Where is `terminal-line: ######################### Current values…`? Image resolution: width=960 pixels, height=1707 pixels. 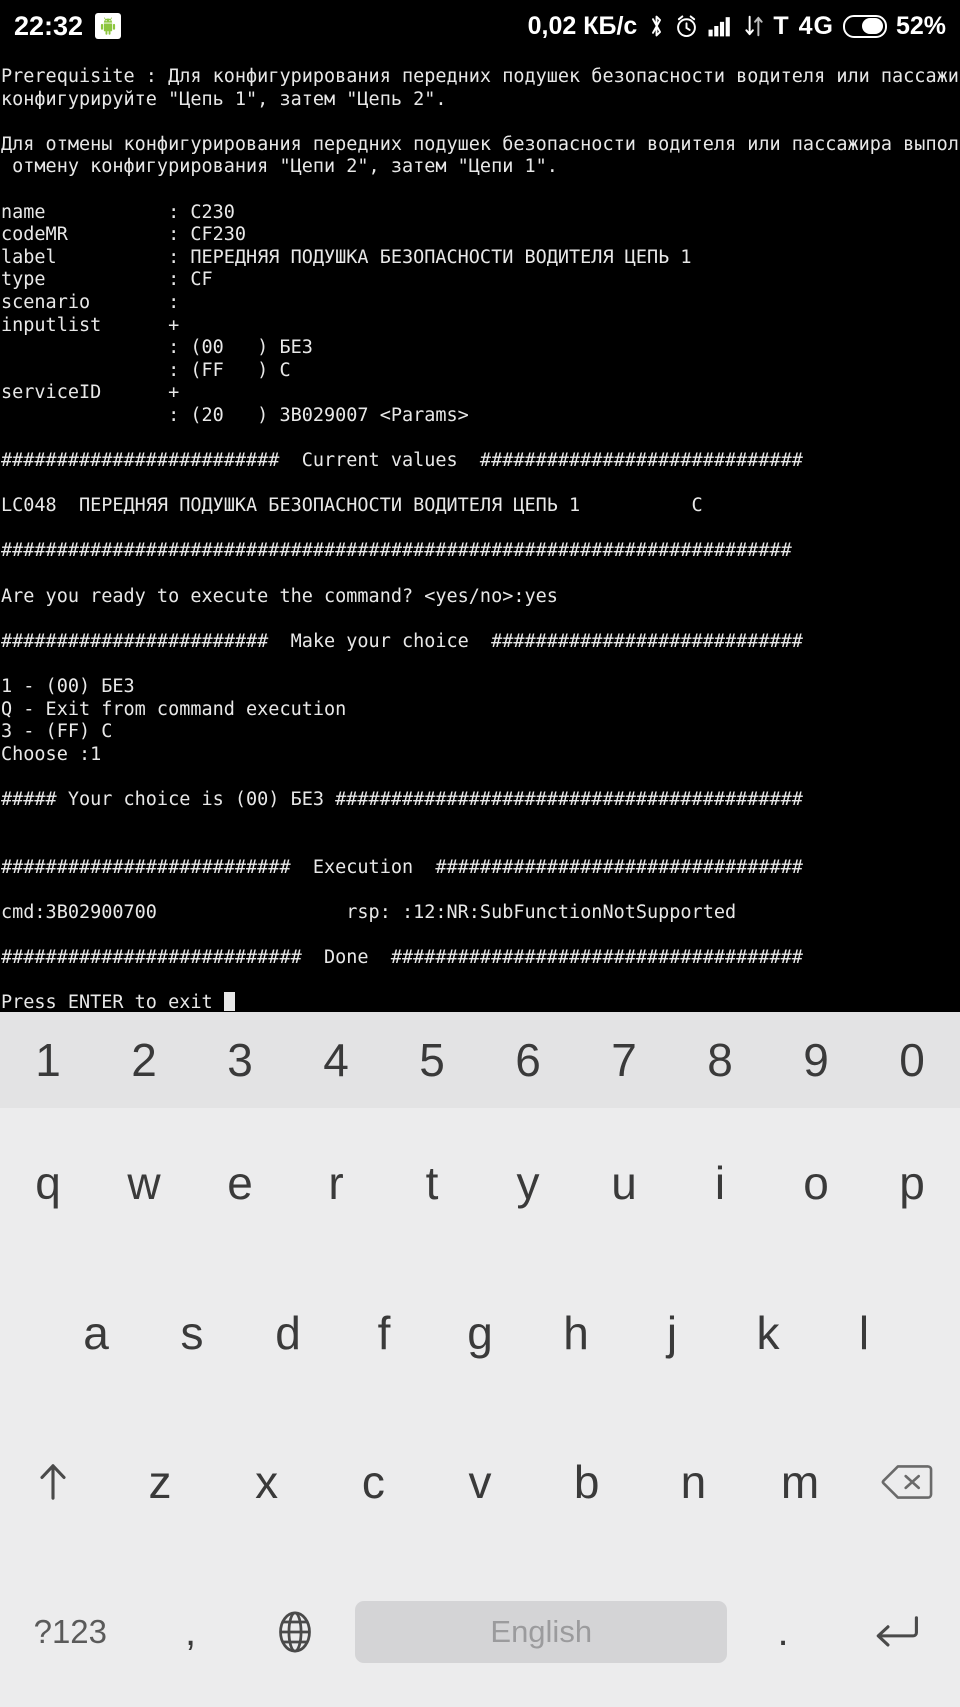
terminal-line: ######################### Current values… is located at coordinates (402, 461).